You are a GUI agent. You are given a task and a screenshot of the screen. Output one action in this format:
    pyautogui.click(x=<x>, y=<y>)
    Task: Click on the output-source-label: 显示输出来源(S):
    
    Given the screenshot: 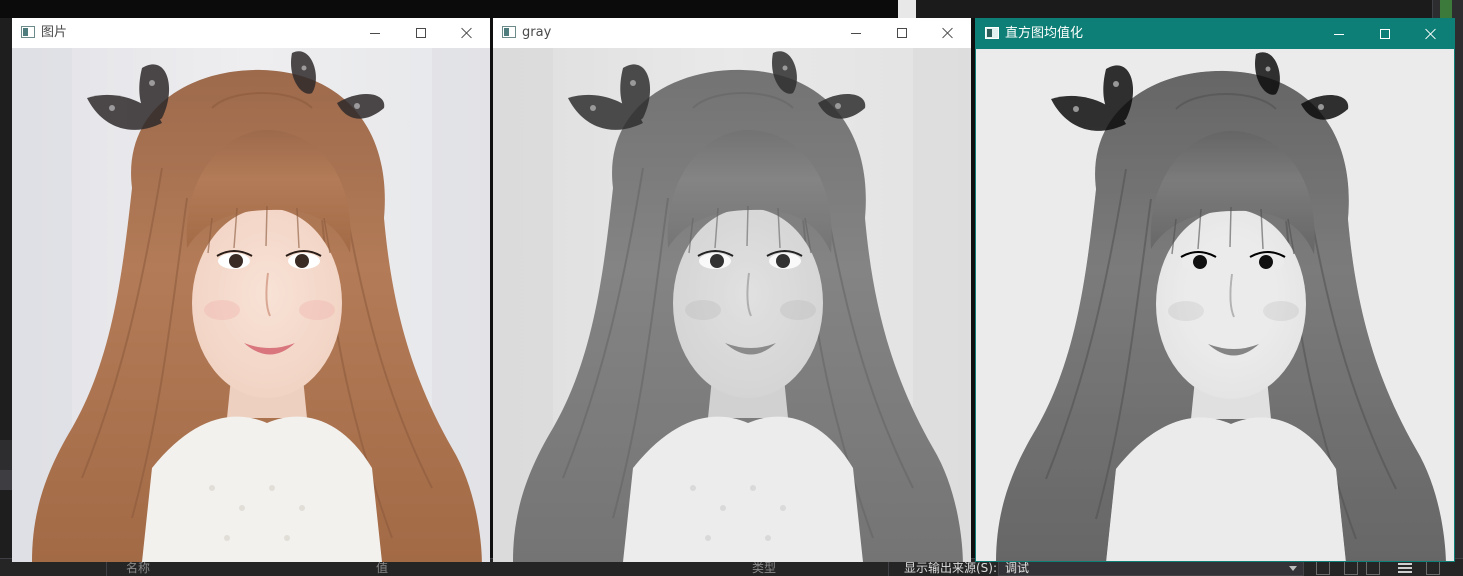 What is the action you would take?
    pyautogui.click(x=951, y=568)
    